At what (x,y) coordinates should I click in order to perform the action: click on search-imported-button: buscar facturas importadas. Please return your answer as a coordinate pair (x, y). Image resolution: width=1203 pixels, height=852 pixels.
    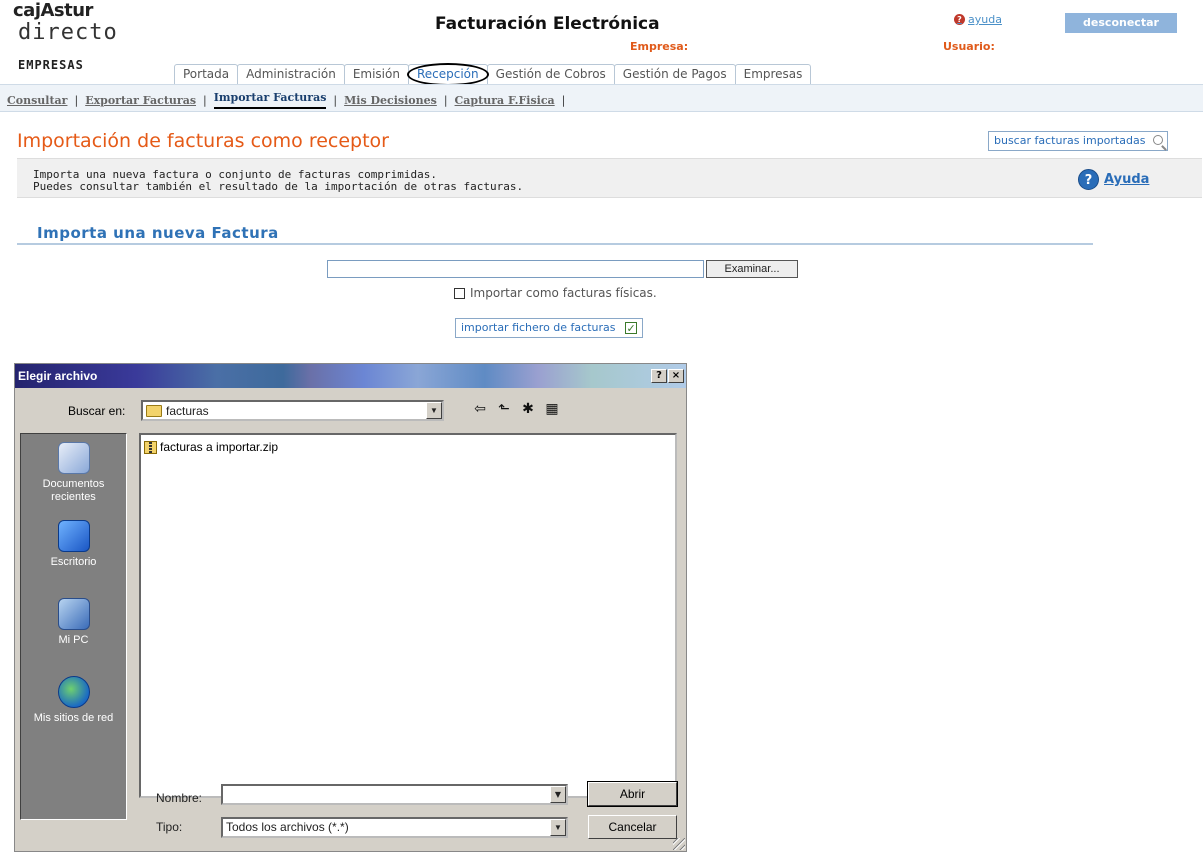
    Looking at the image, I should click on (1078, 141).